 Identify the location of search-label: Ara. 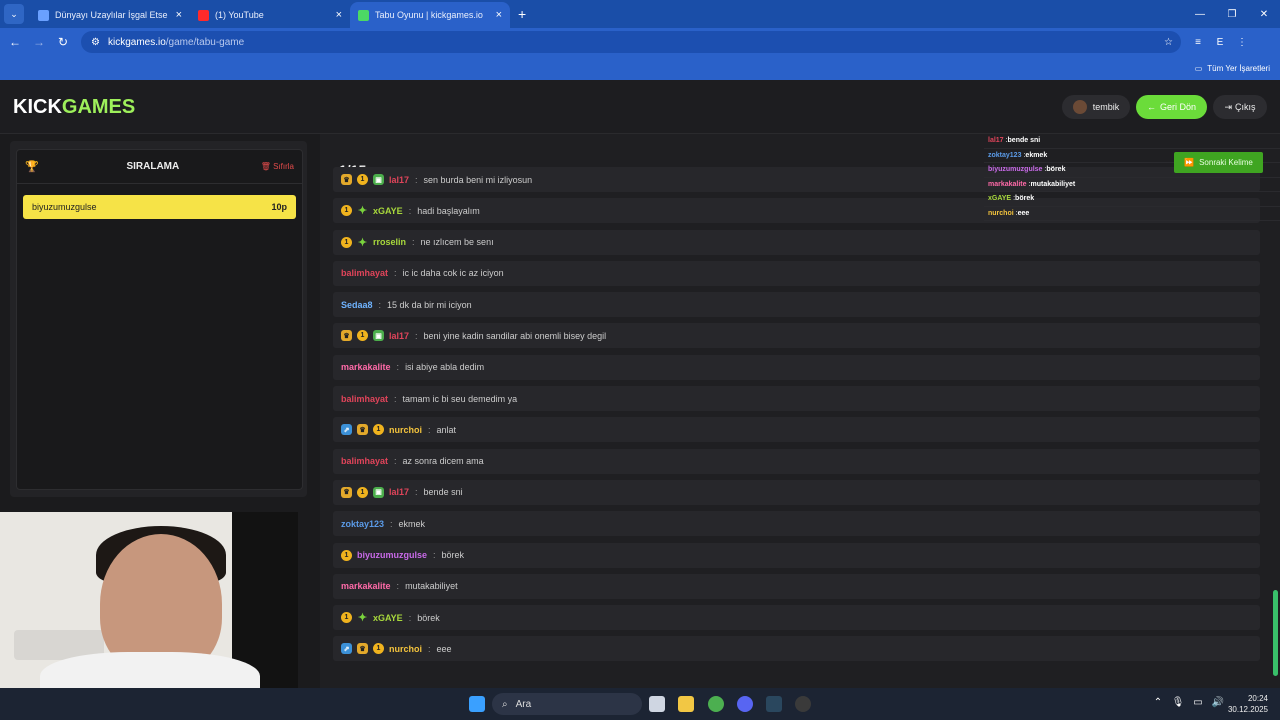
(523, 704).